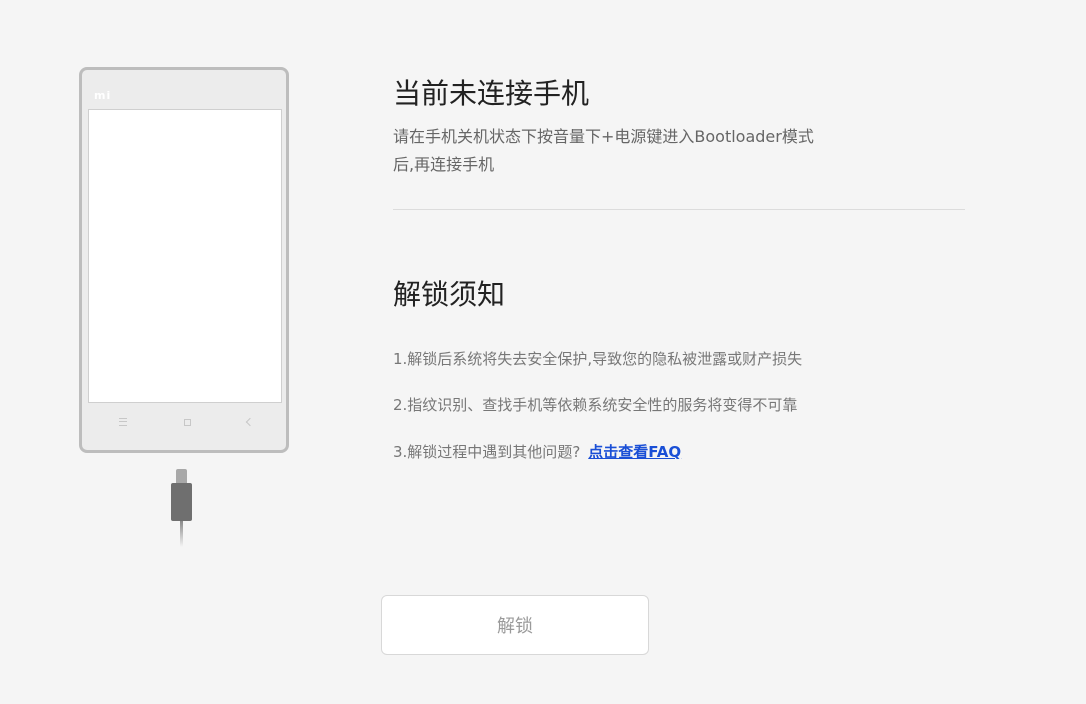 This screenshot has height=704, width=1086. What do you see at coordinates (181, 534) in the screenshot?
I see `usb-cable-icon` at bounding box center [181, 534].